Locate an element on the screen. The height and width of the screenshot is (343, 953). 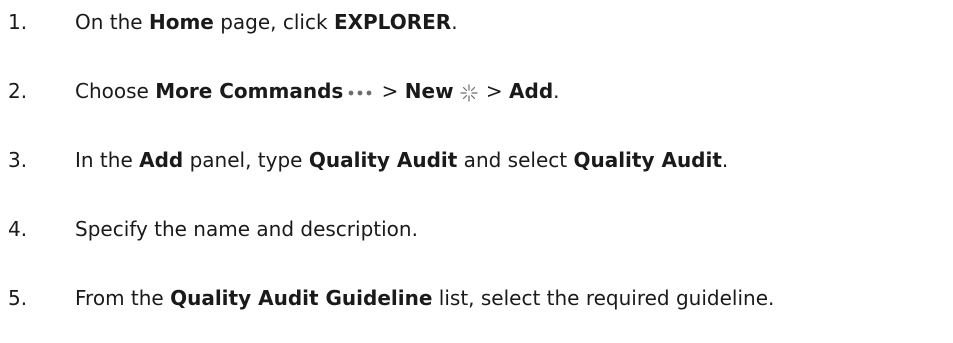
new-sparkle-icon is located at coordinates (468, 92).